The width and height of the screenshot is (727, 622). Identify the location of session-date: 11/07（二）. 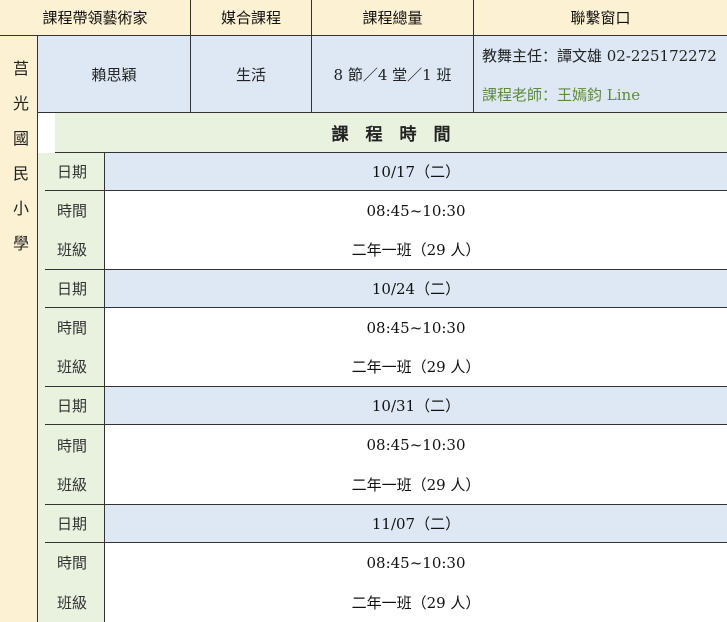
(415, 524).